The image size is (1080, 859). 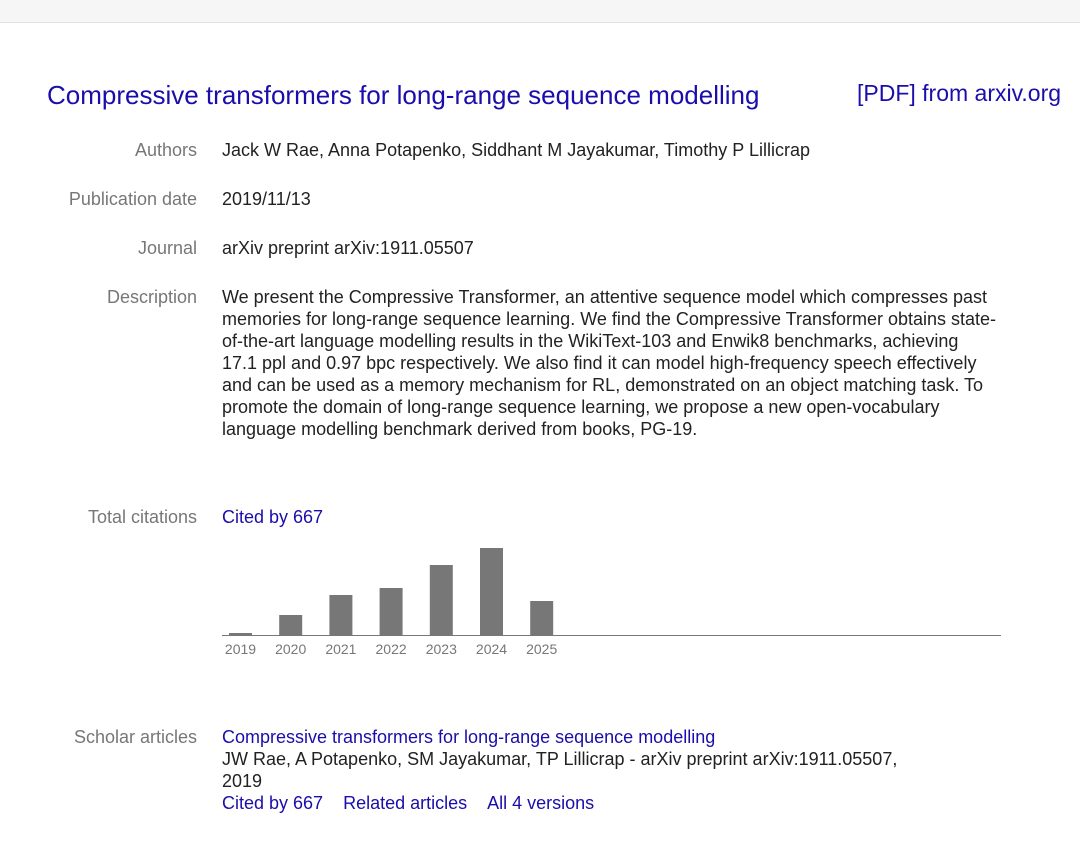 What do you see at coordinates (405, 803) in the screenshot?
I see `related-articles-link: Related articles` at bounding box center [405, 803].